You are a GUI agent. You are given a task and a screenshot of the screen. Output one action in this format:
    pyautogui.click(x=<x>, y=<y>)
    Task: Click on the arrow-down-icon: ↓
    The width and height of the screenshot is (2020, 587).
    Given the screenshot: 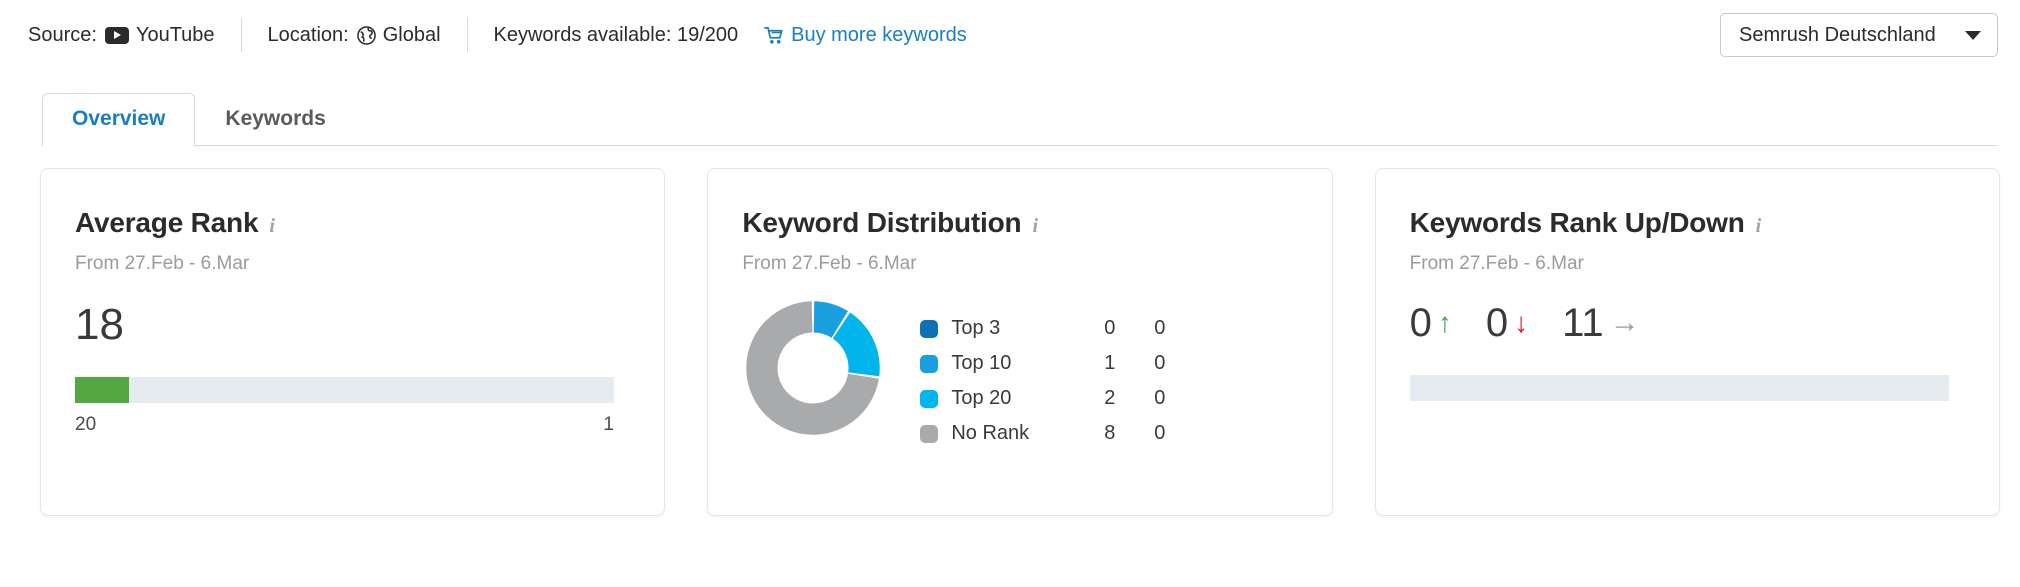 What is the action you would take?
    pyautogui.click(x=1521, y=322)
    